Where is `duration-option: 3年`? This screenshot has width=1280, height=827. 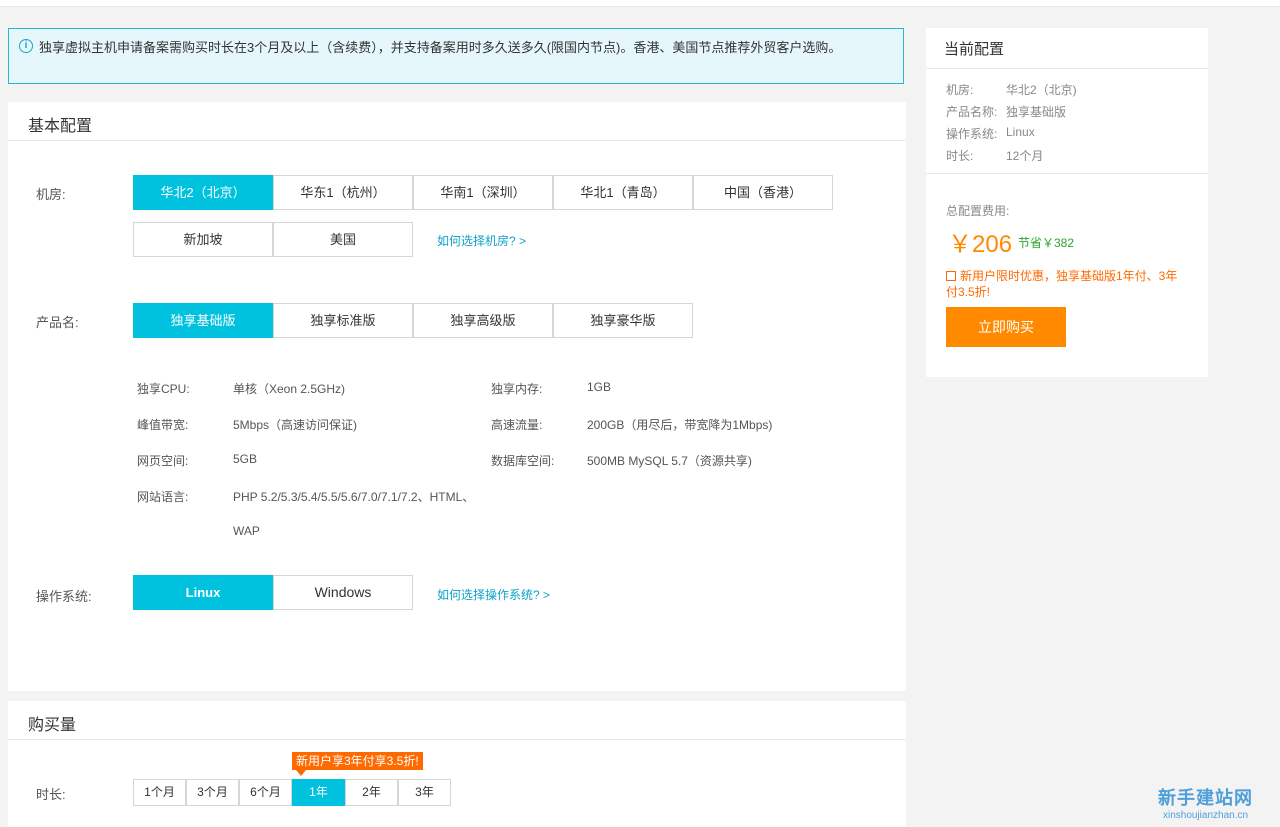
duration-option: 3年 is located at coordinates (424, 792).